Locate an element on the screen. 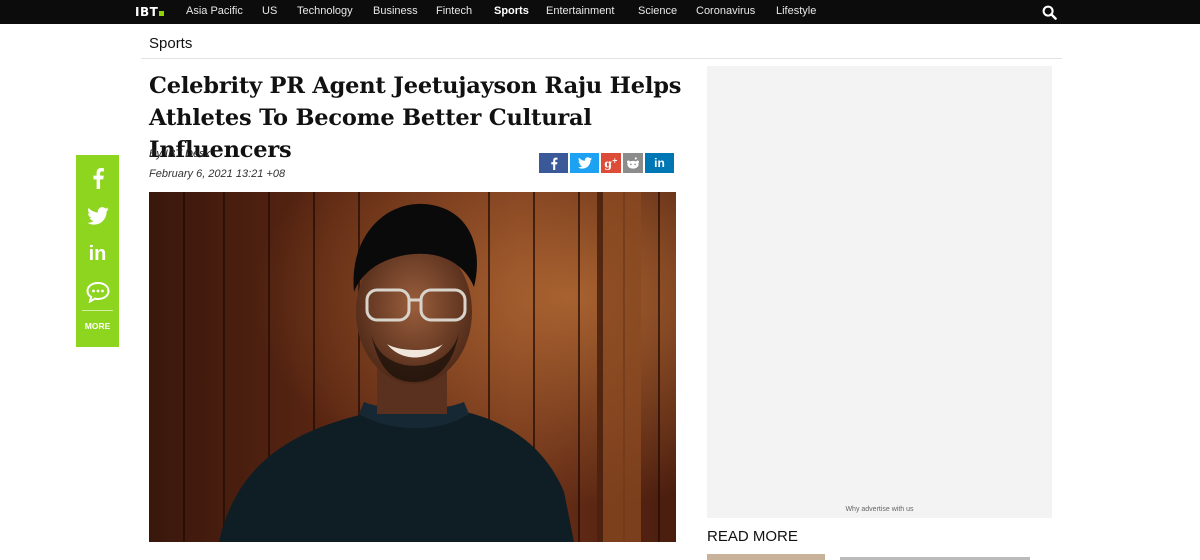 Image resolution: width=1200 pixels, height=560 pixels. float-divider is located at coordinates (97, 310).